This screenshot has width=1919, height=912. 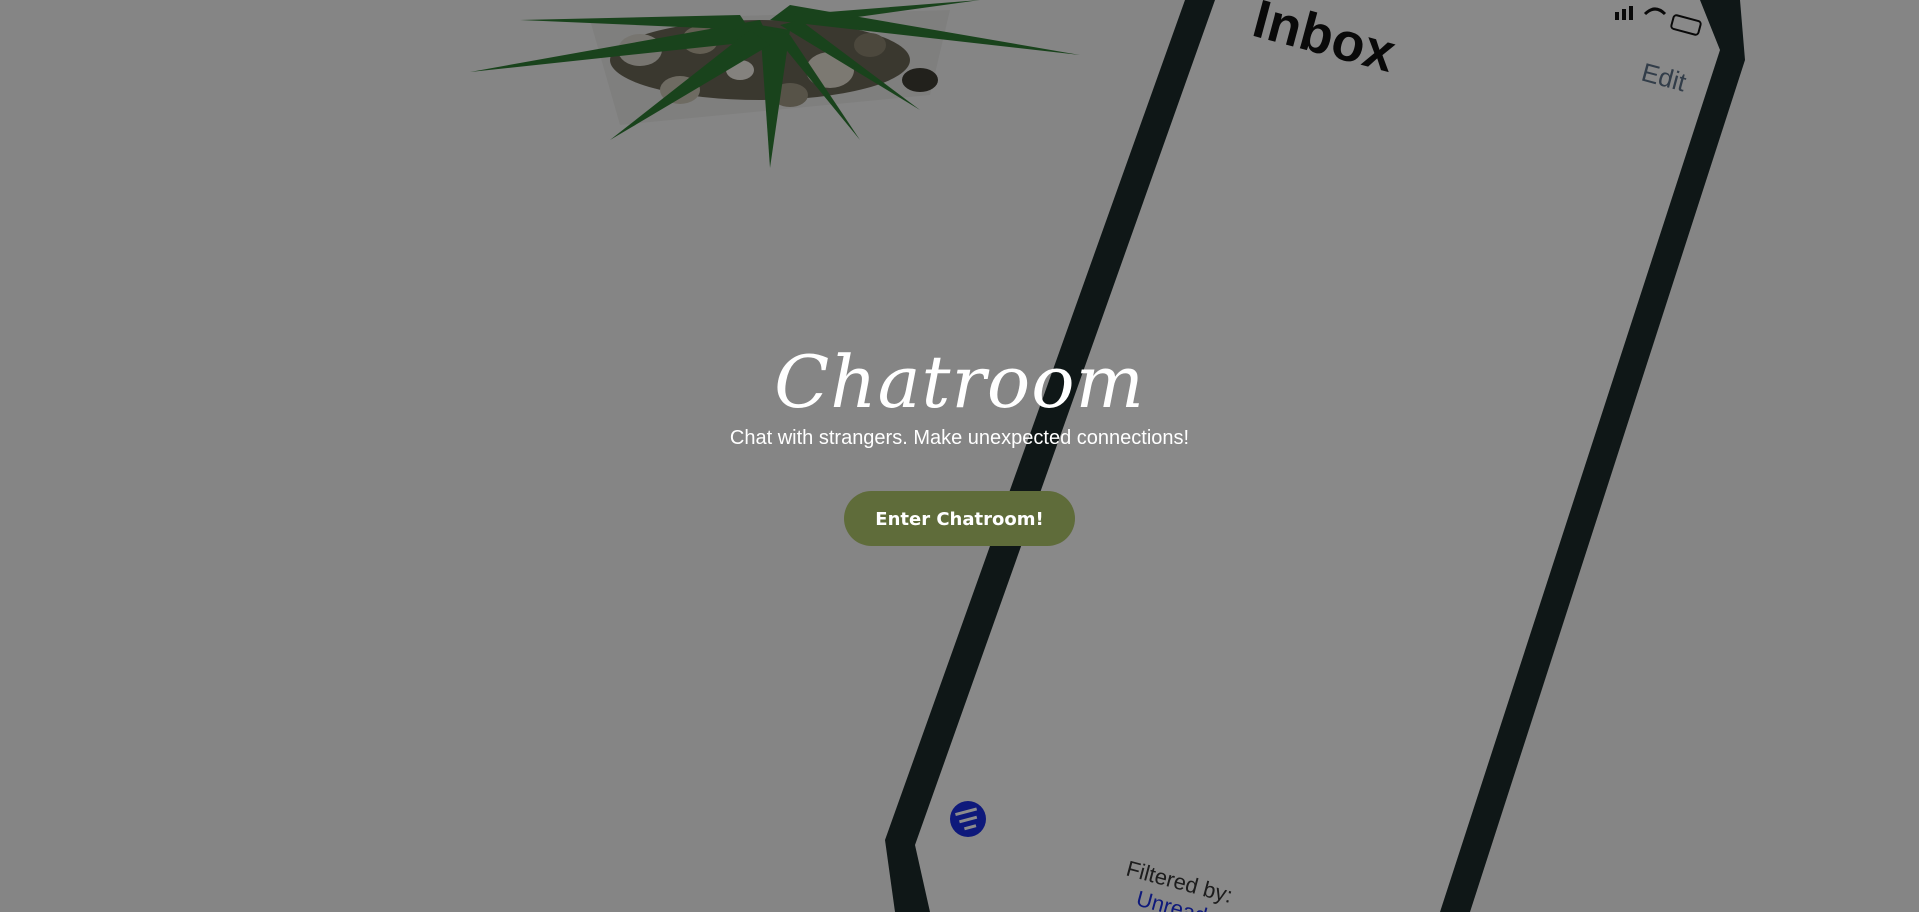 I want to click on page-title: Chatroom, so click(x=959, y=382).